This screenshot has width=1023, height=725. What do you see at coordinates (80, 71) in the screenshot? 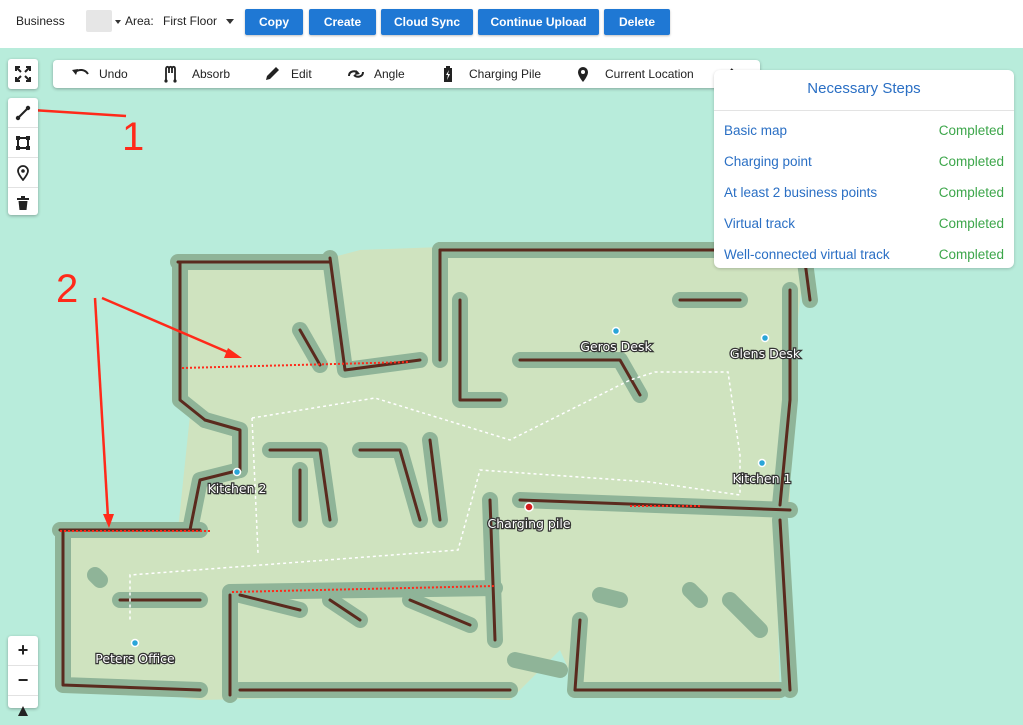
I see `undo-icon` at bounding box center [80, 71].